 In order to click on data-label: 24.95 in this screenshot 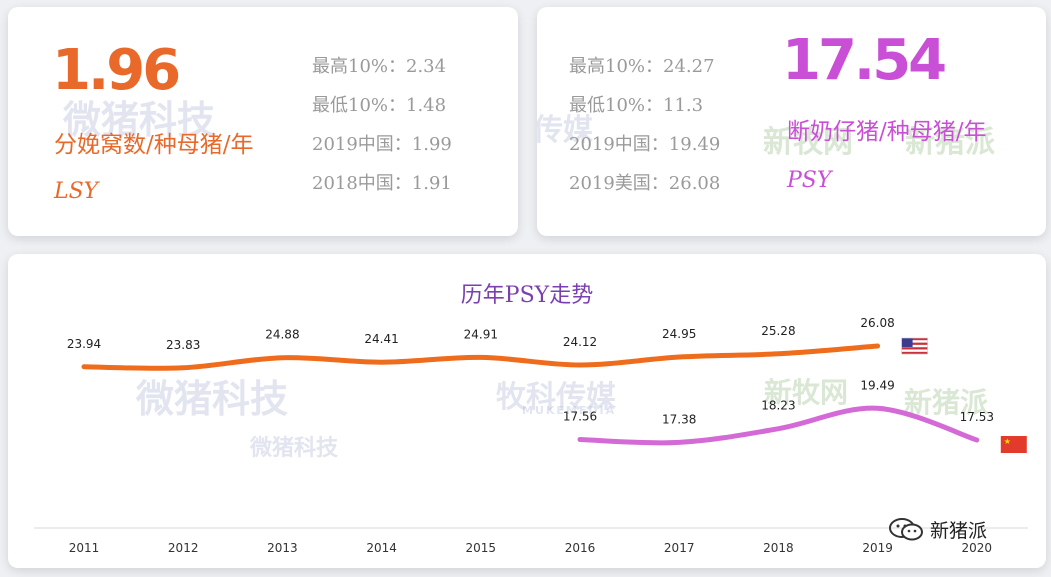, I will do `click(679, 334)`.